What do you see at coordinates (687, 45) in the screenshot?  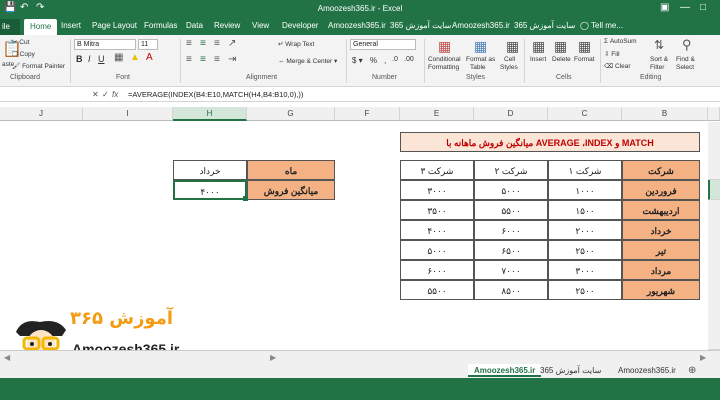 I see `find-icon: ⚲` at bounding box center [687, 45].